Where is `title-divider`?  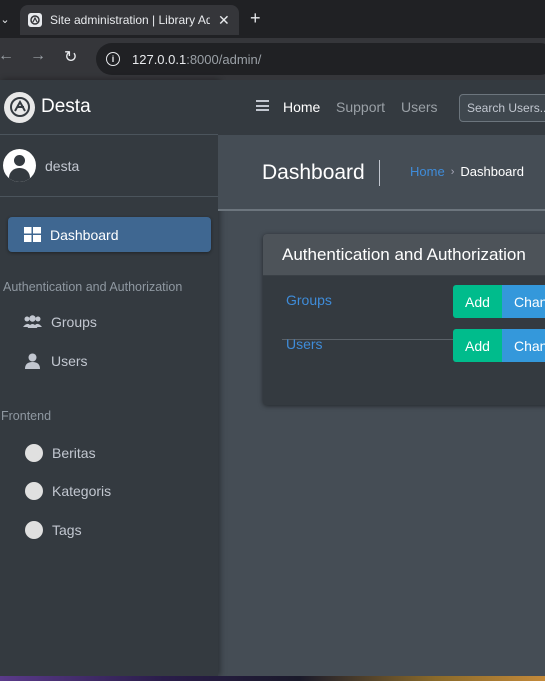
title-divider is located at coordinates (379, 173).